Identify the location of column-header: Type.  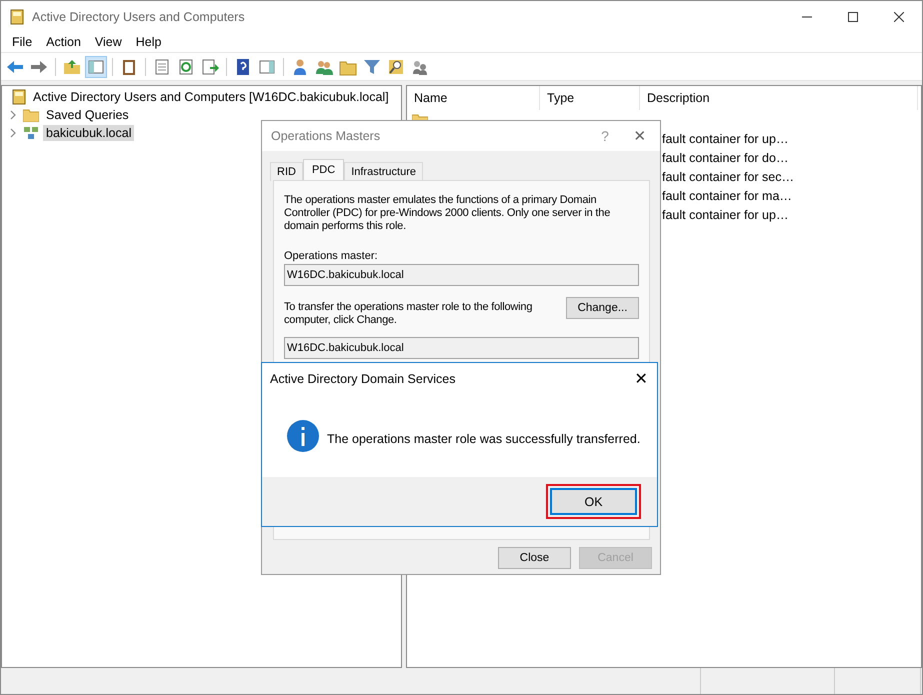
(590, 98).